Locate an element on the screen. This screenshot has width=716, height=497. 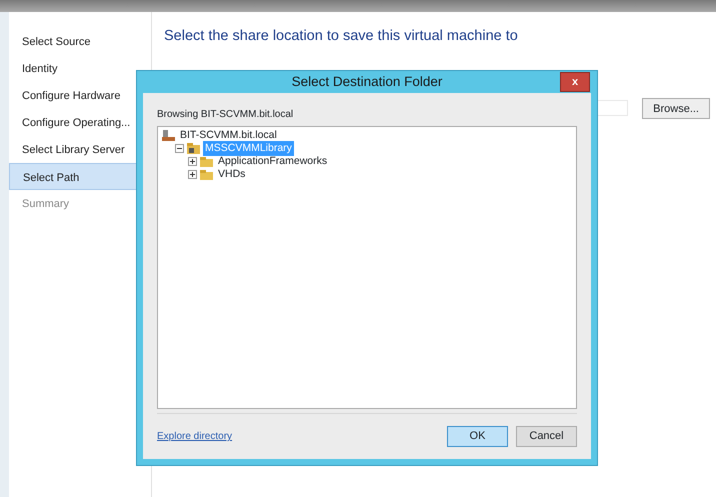
dialog-button: OK is located at coordinates (477, 436).